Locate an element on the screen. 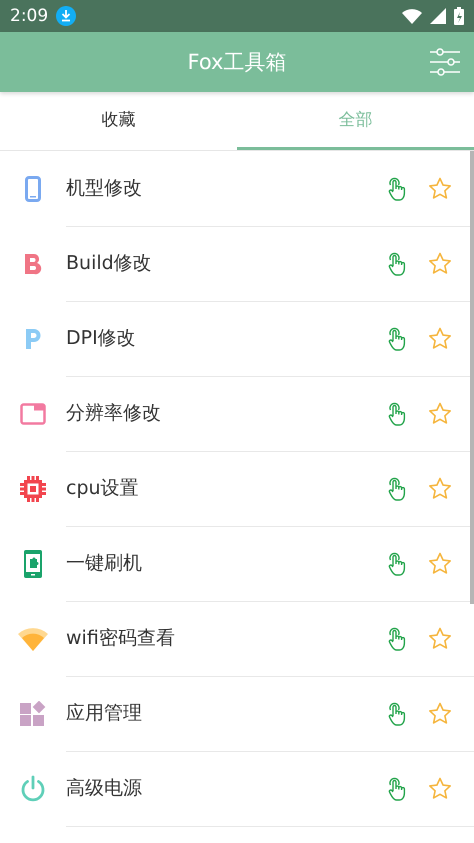 The width and height of the screenshot is (474, 843). bold-p-icon is located at coordinates (33, 339).